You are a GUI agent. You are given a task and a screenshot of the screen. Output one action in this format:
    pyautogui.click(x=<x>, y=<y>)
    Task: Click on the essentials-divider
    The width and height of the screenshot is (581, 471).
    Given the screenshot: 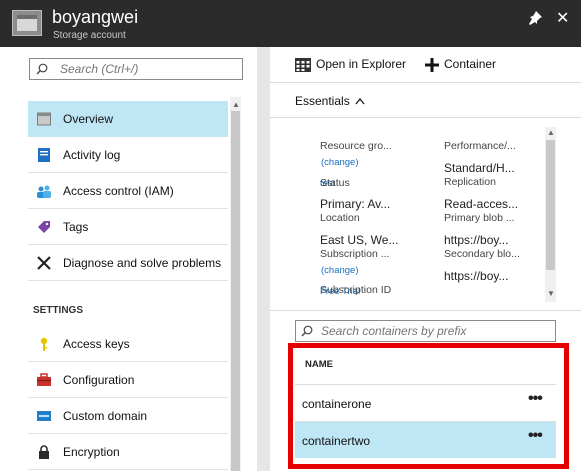 What is the action you would take?
    pyautogui.click(x=425, y=117)
    